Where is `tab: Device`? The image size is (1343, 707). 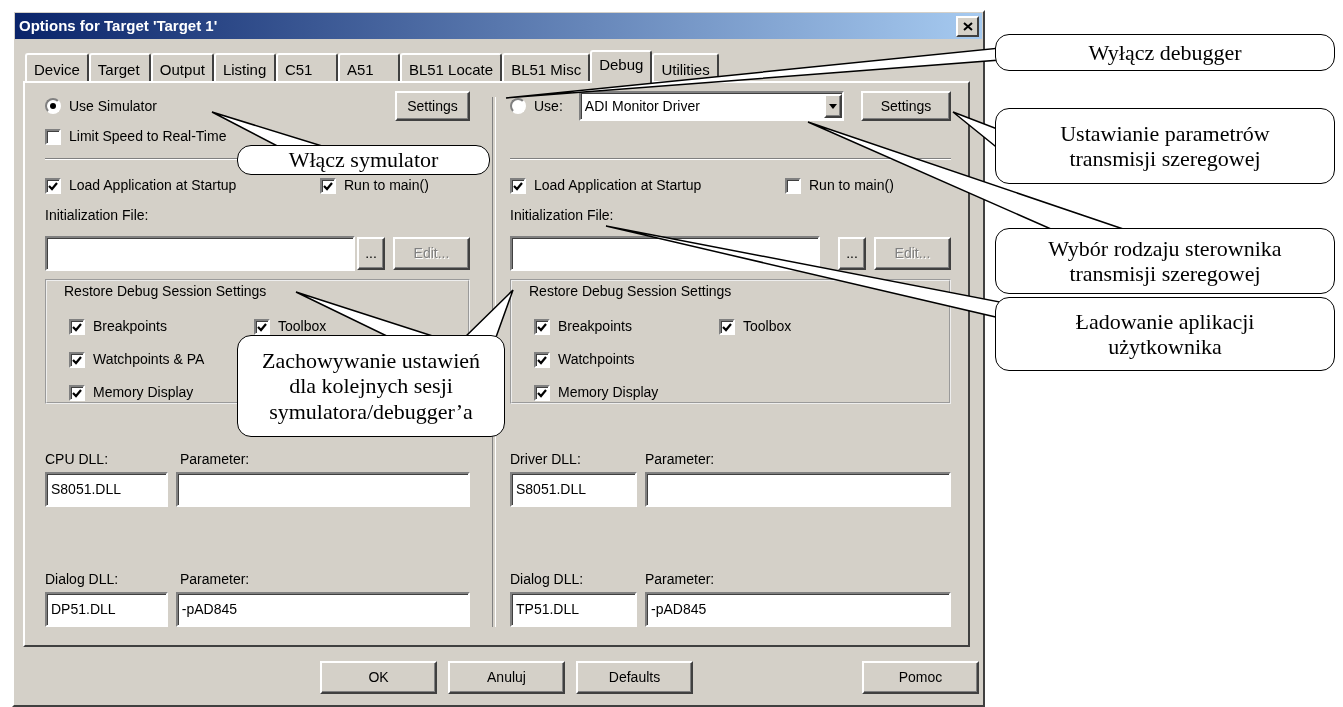 tab: Device is located at coordinates (57, 67).